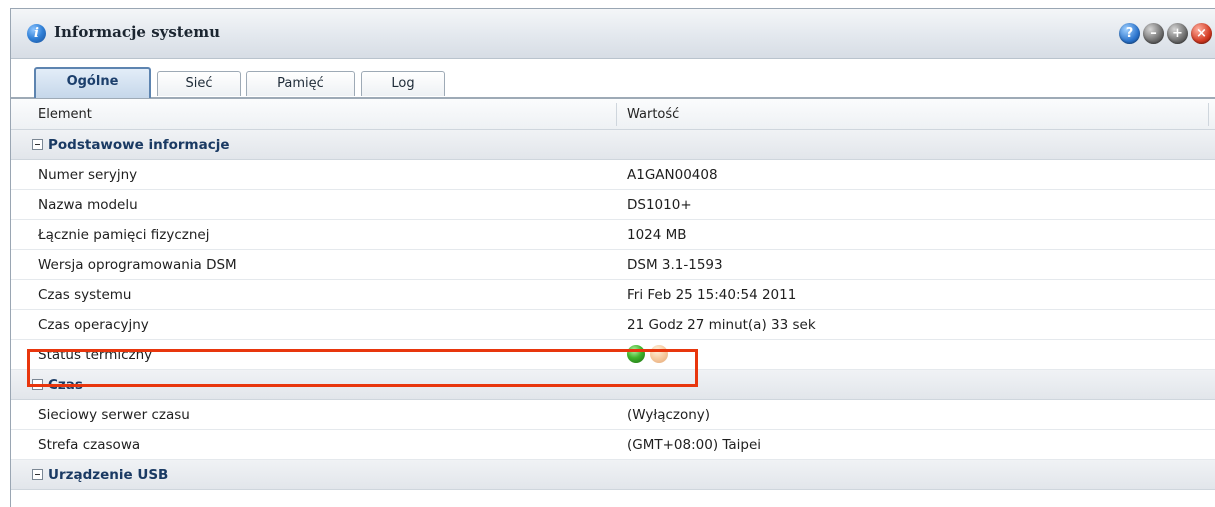 This screenshot has height=507, width=1215. What do you see at coordinates (636, 354) in the screenshot?
I see `green-led-icon` at bounding box center [636, 354].